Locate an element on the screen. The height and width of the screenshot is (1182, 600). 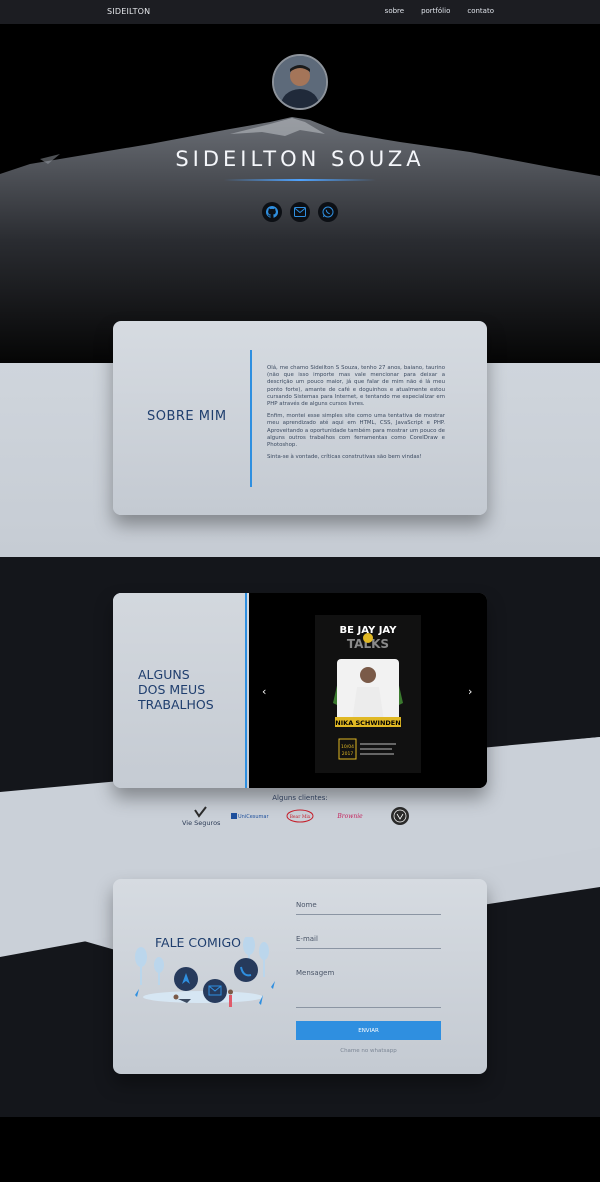
whatsapp-icon is located at coordinates (328, 212).